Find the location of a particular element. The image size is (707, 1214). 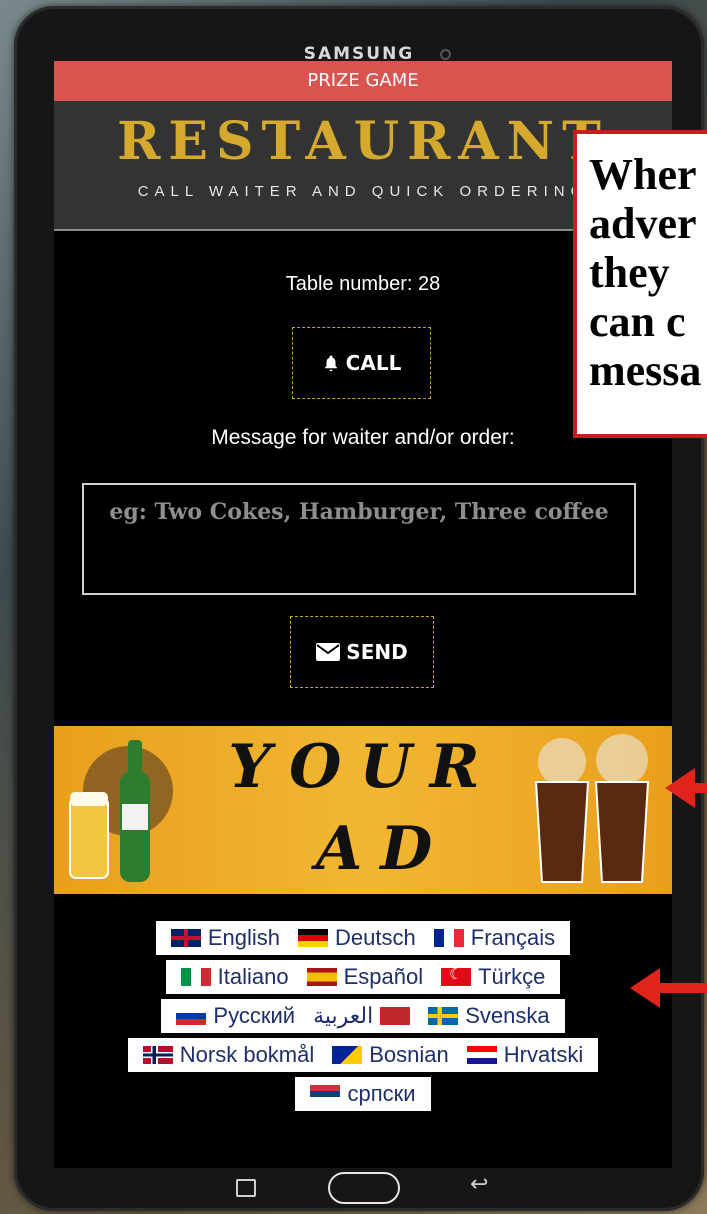

call-button-label: CALL is located at coordinates (373, 363).